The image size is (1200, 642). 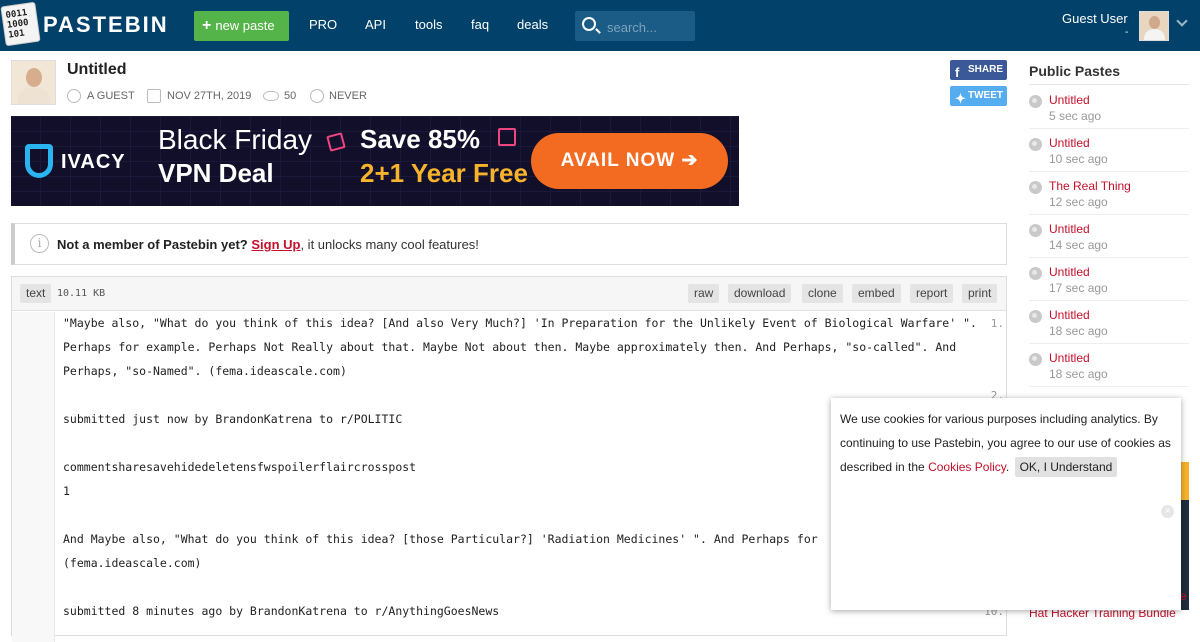 What do you see at coordinates (1095, 18) in the screenshot?
I see `user-name: Guest User` at bounding box center [1095, 18].